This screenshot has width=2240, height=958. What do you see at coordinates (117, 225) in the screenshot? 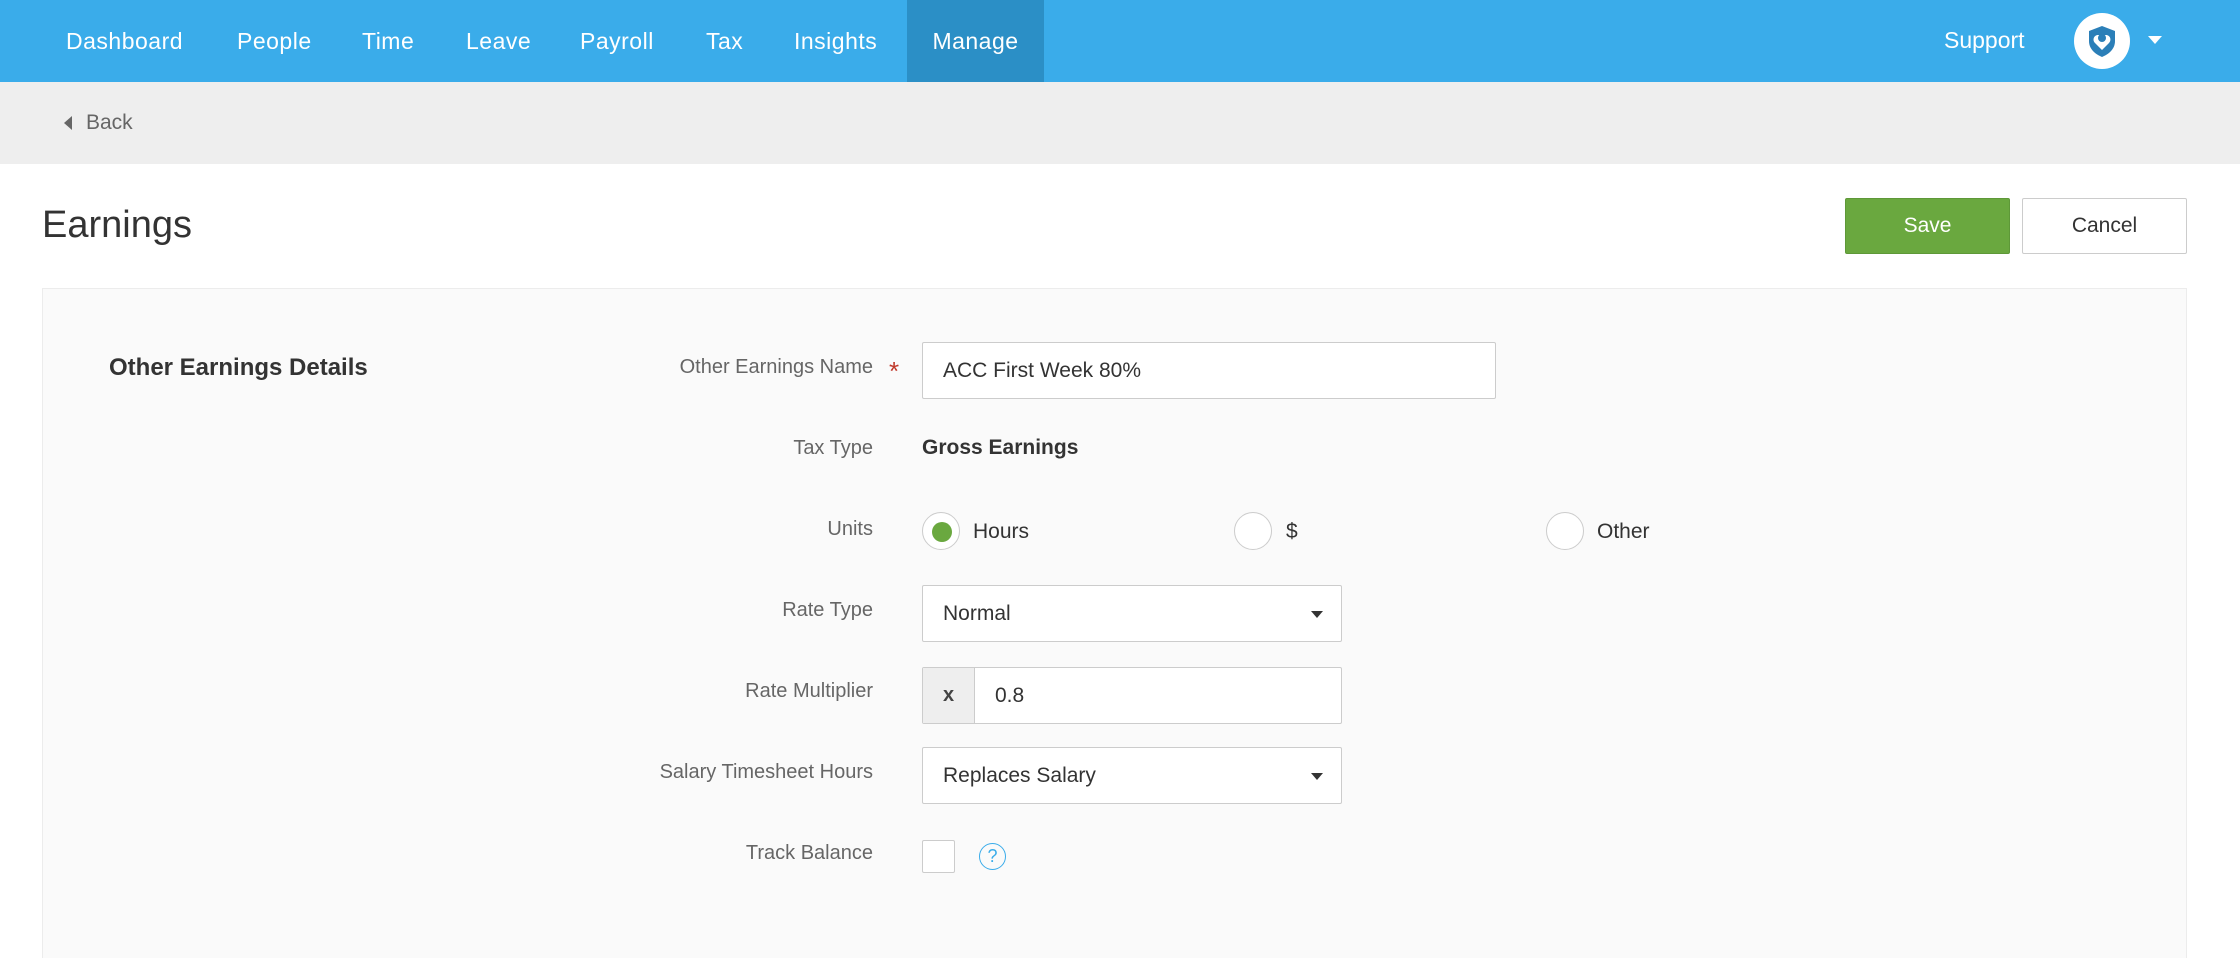
I see `page-title: Earnings` at bounding box center [117, 225].